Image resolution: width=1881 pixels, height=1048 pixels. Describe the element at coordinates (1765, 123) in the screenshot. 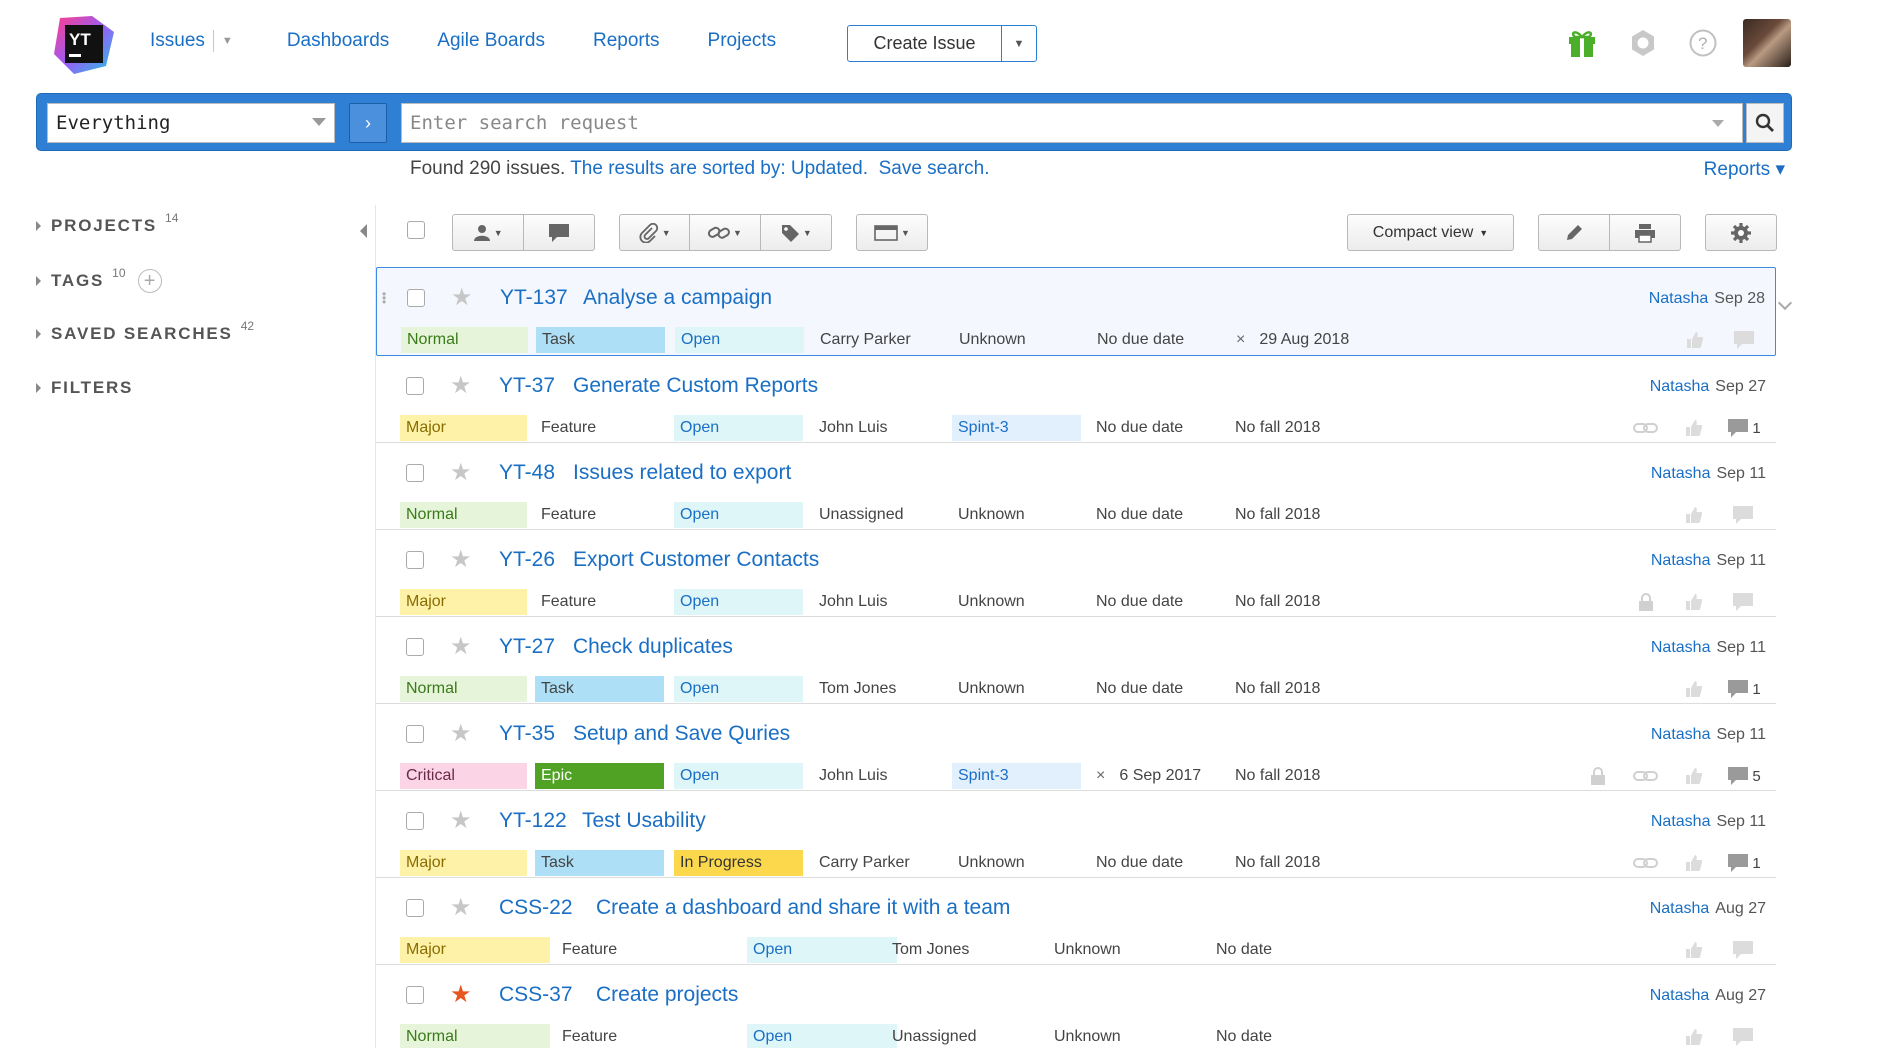

I see `search-button` at that location.